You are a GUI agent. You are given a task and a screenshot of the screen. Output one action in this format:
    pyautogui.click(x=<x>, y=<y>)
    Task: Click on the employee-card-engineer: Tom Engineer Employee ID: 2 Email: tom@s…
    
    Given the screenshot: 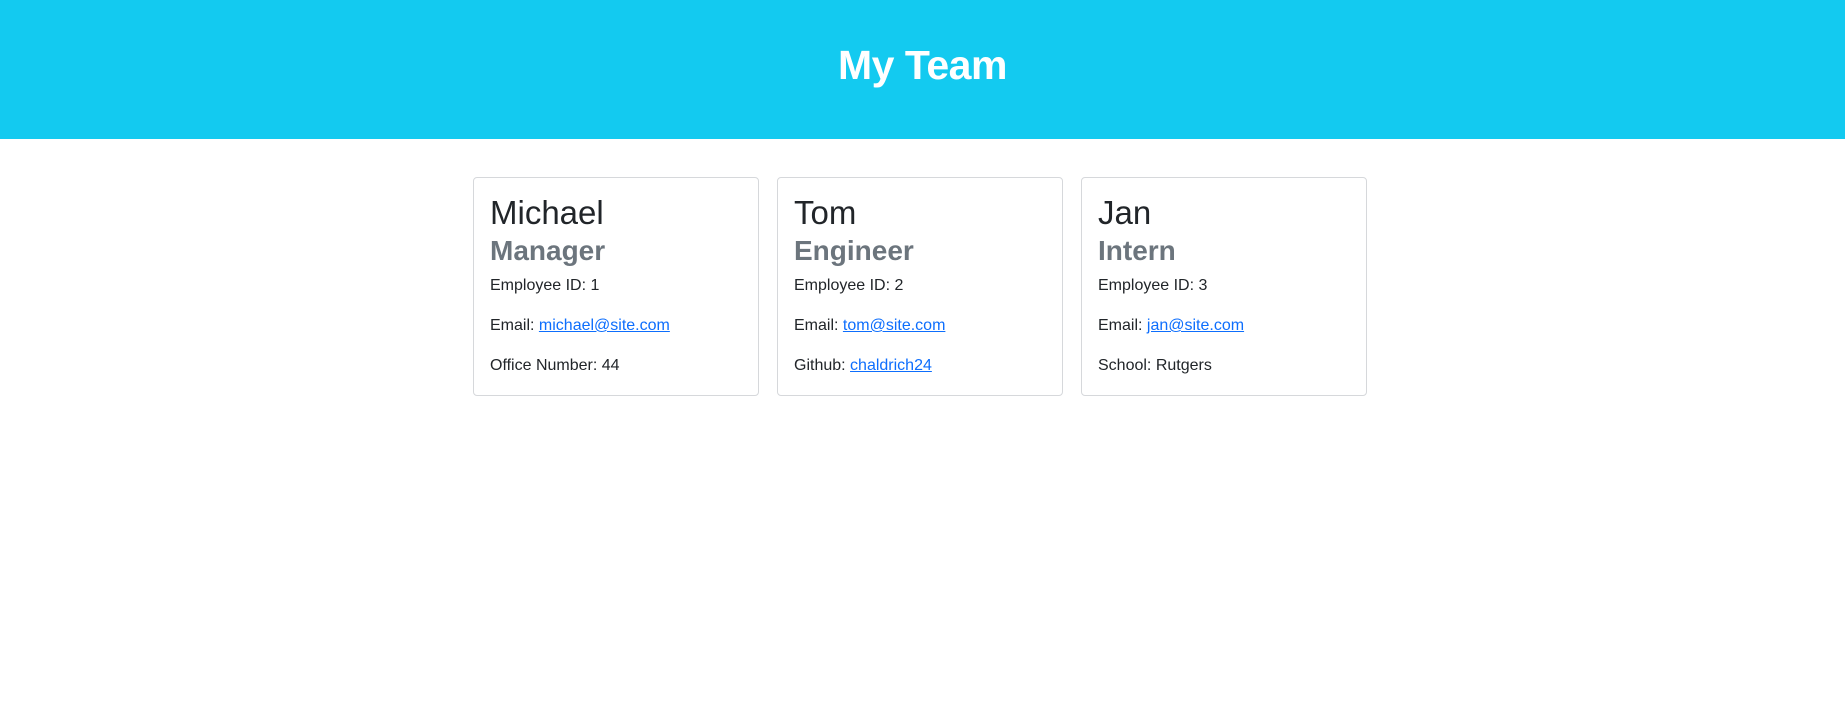 What is the action you would take?
    pyautogui.click(x=920, y=286)
    